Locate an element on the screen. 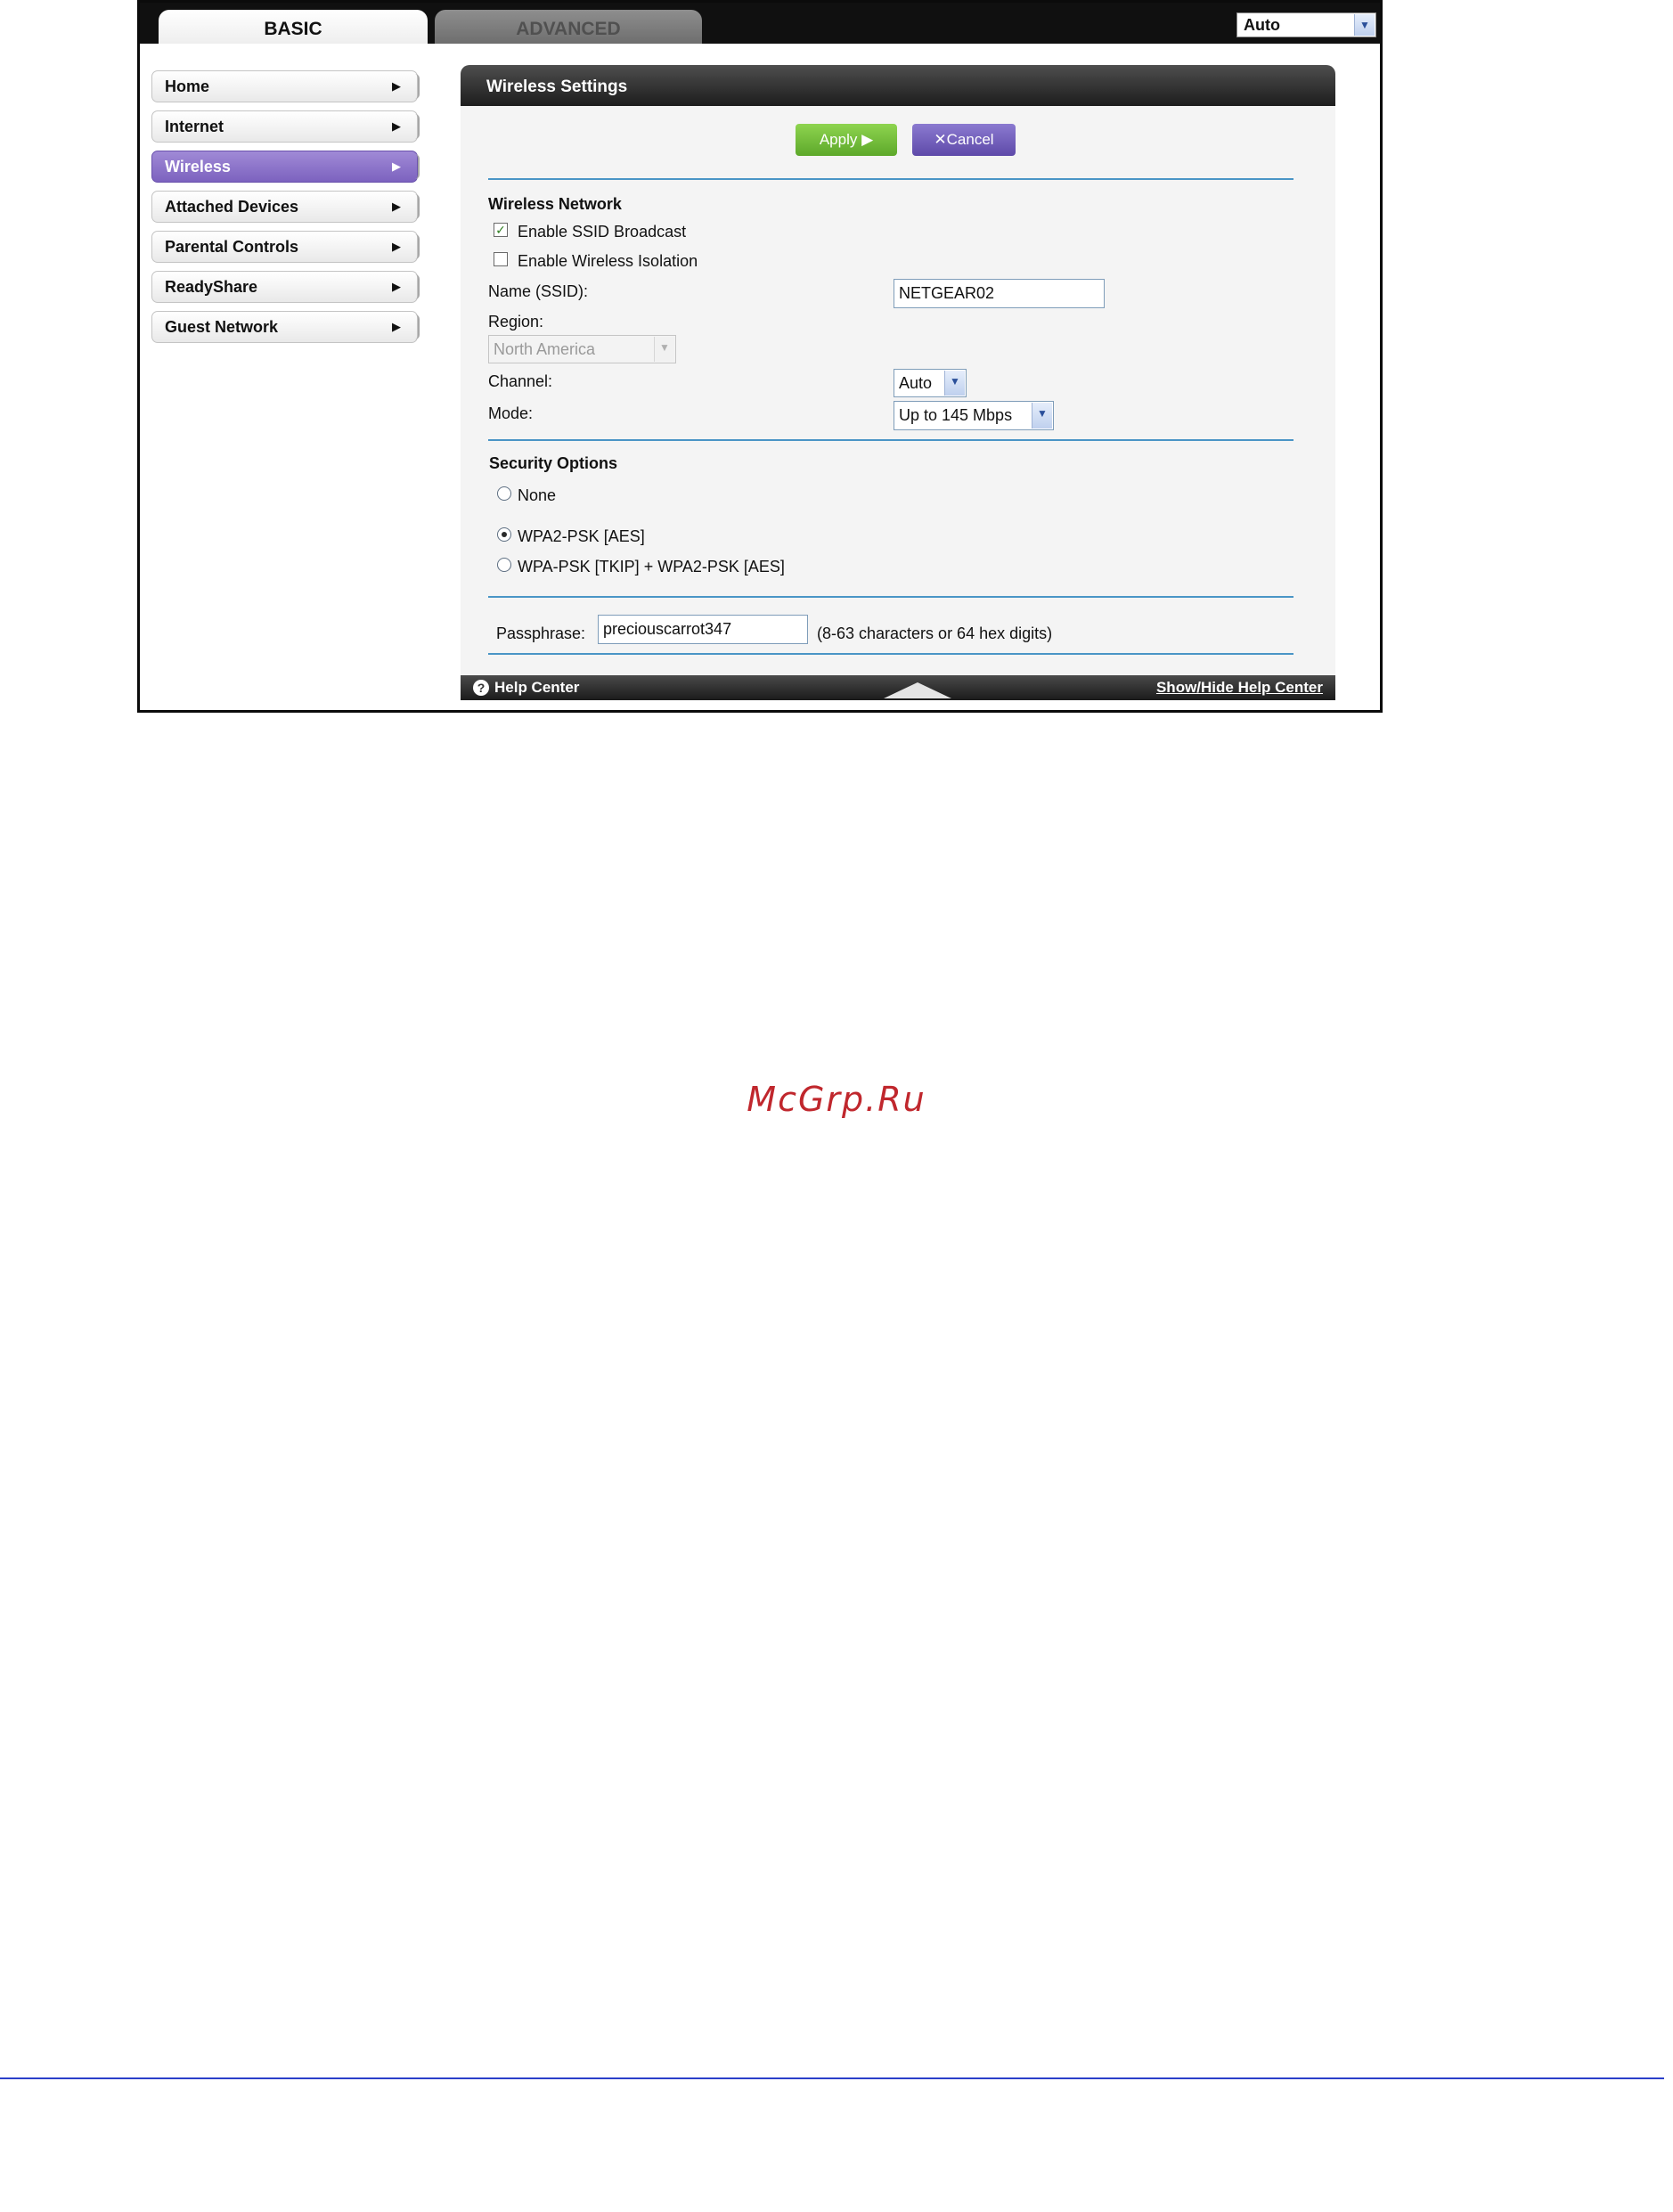  region-select-value: North America is located at coordinates (545, 349).